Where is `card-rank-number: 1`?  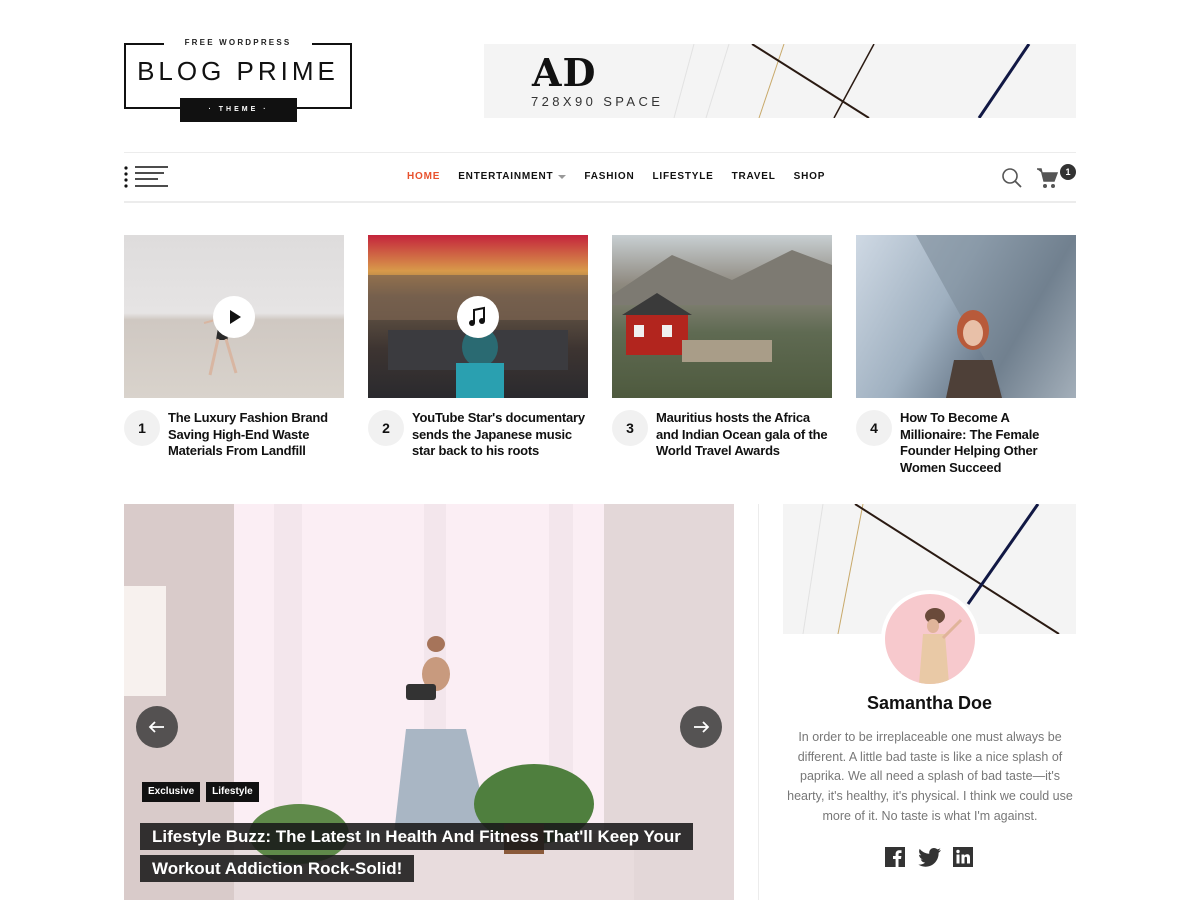 card-rank-number: 1 is located at coordinates (142, 428).